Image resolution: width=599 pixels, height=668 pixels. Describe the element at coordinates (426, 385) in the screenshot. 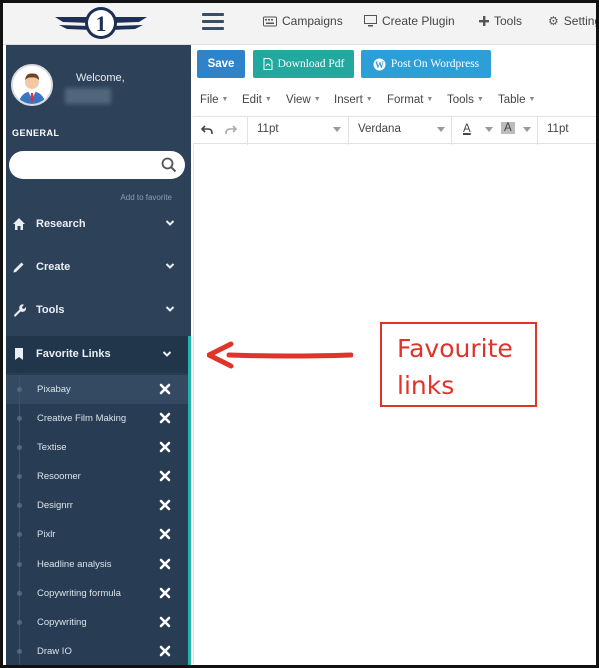

I see `annotation-line-2: links` at that location.